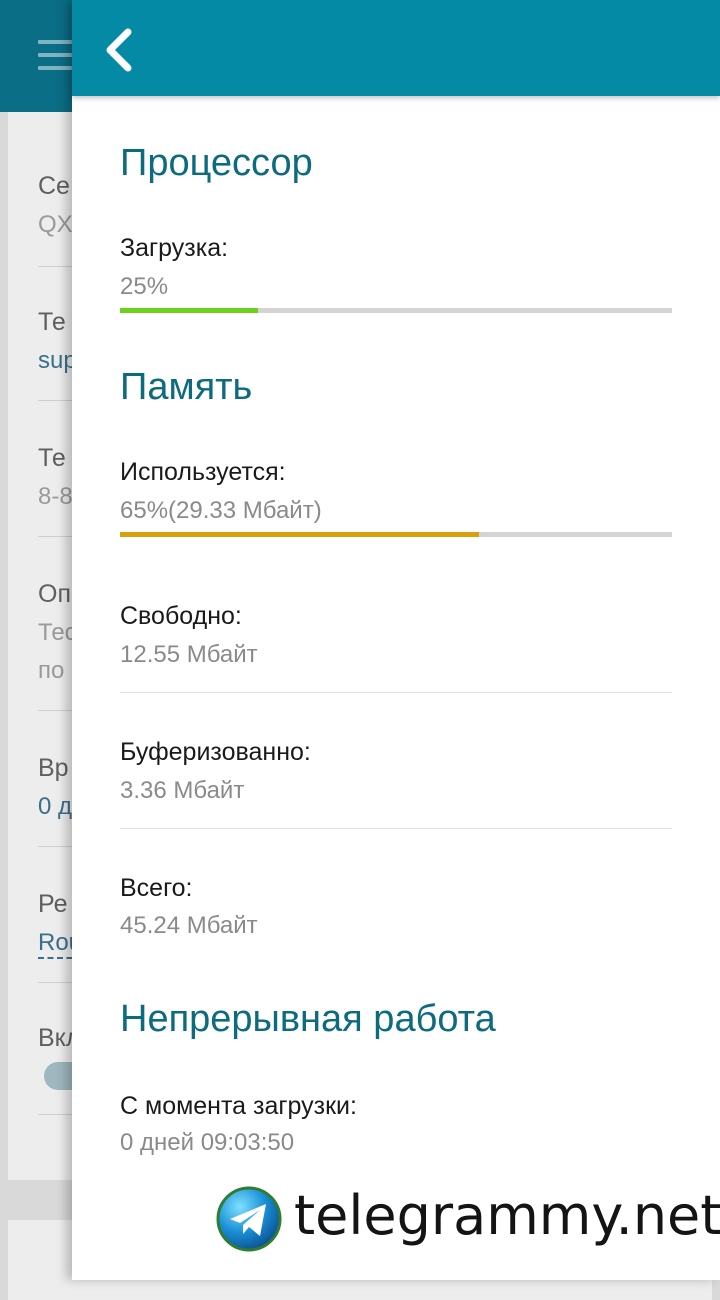  I want to click on telegram-logo-icon, so click(249, 1219).